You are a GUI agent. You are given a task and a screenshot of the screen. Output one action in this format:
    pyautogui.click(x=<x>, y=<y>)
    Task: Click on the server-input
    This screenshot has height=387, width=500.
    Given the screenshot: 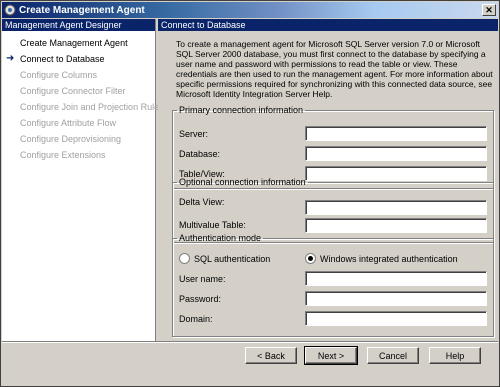 What is the action you would take?
    pyautogui.click(x=396, y=133)
    